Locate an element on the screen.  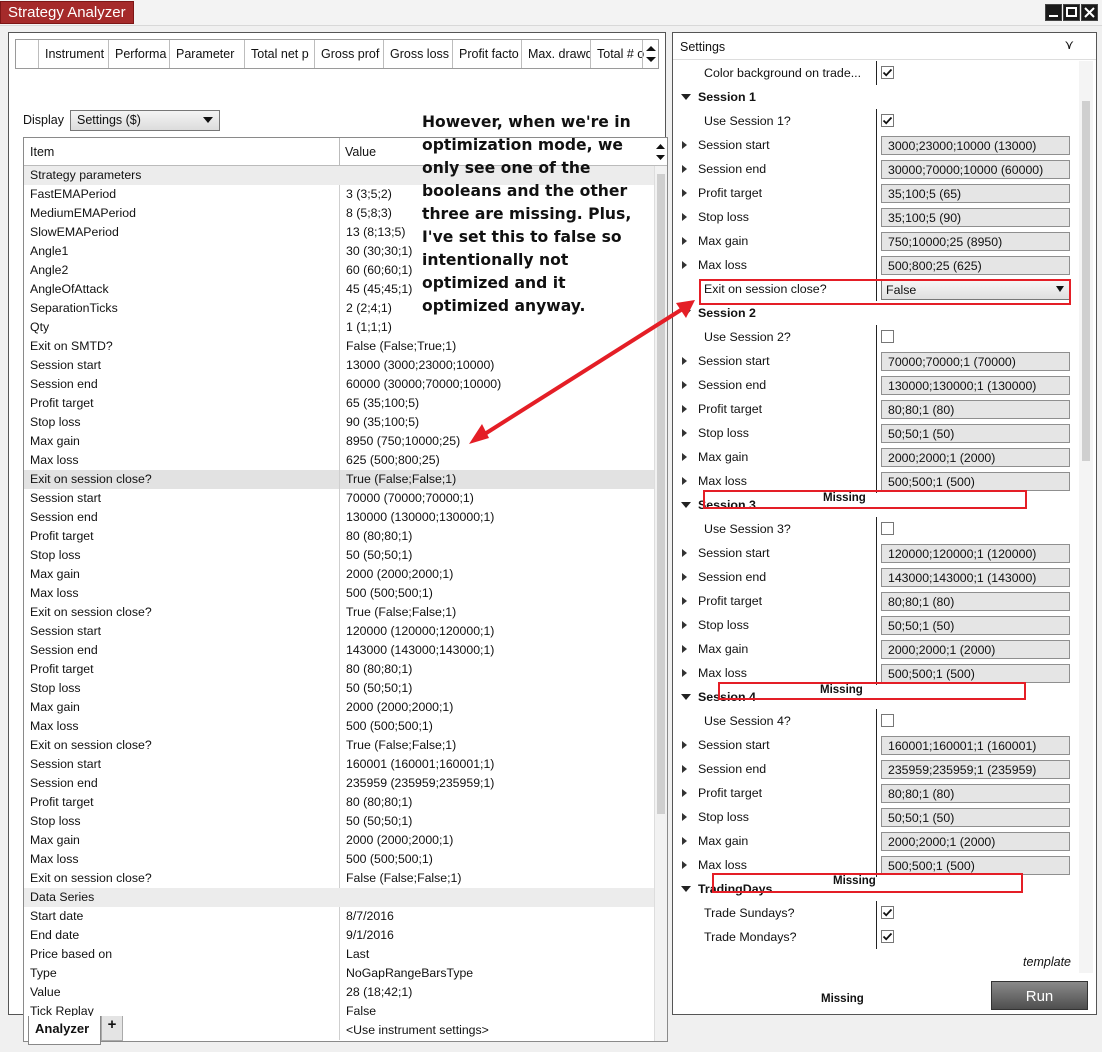
grid-row: Profit target 65 (35;100;5) is located at coordinates (339, 403).